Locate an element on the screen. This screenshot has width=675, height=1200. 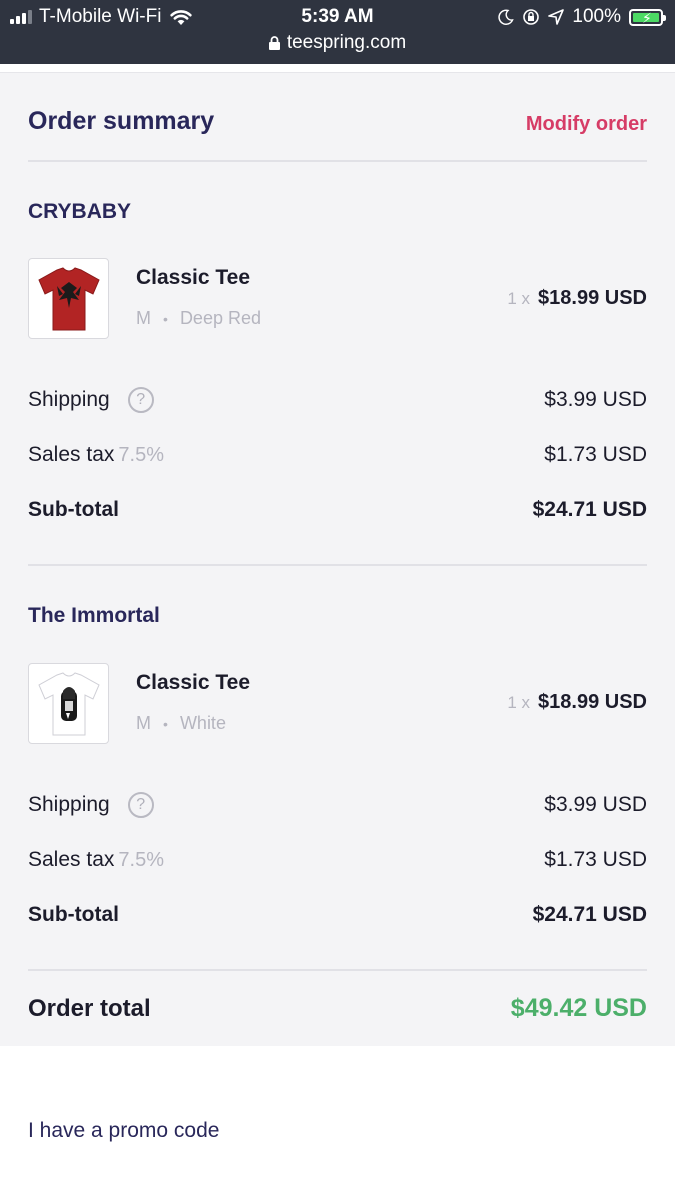
product-variant: M • White is located at coordinates (181, 723).